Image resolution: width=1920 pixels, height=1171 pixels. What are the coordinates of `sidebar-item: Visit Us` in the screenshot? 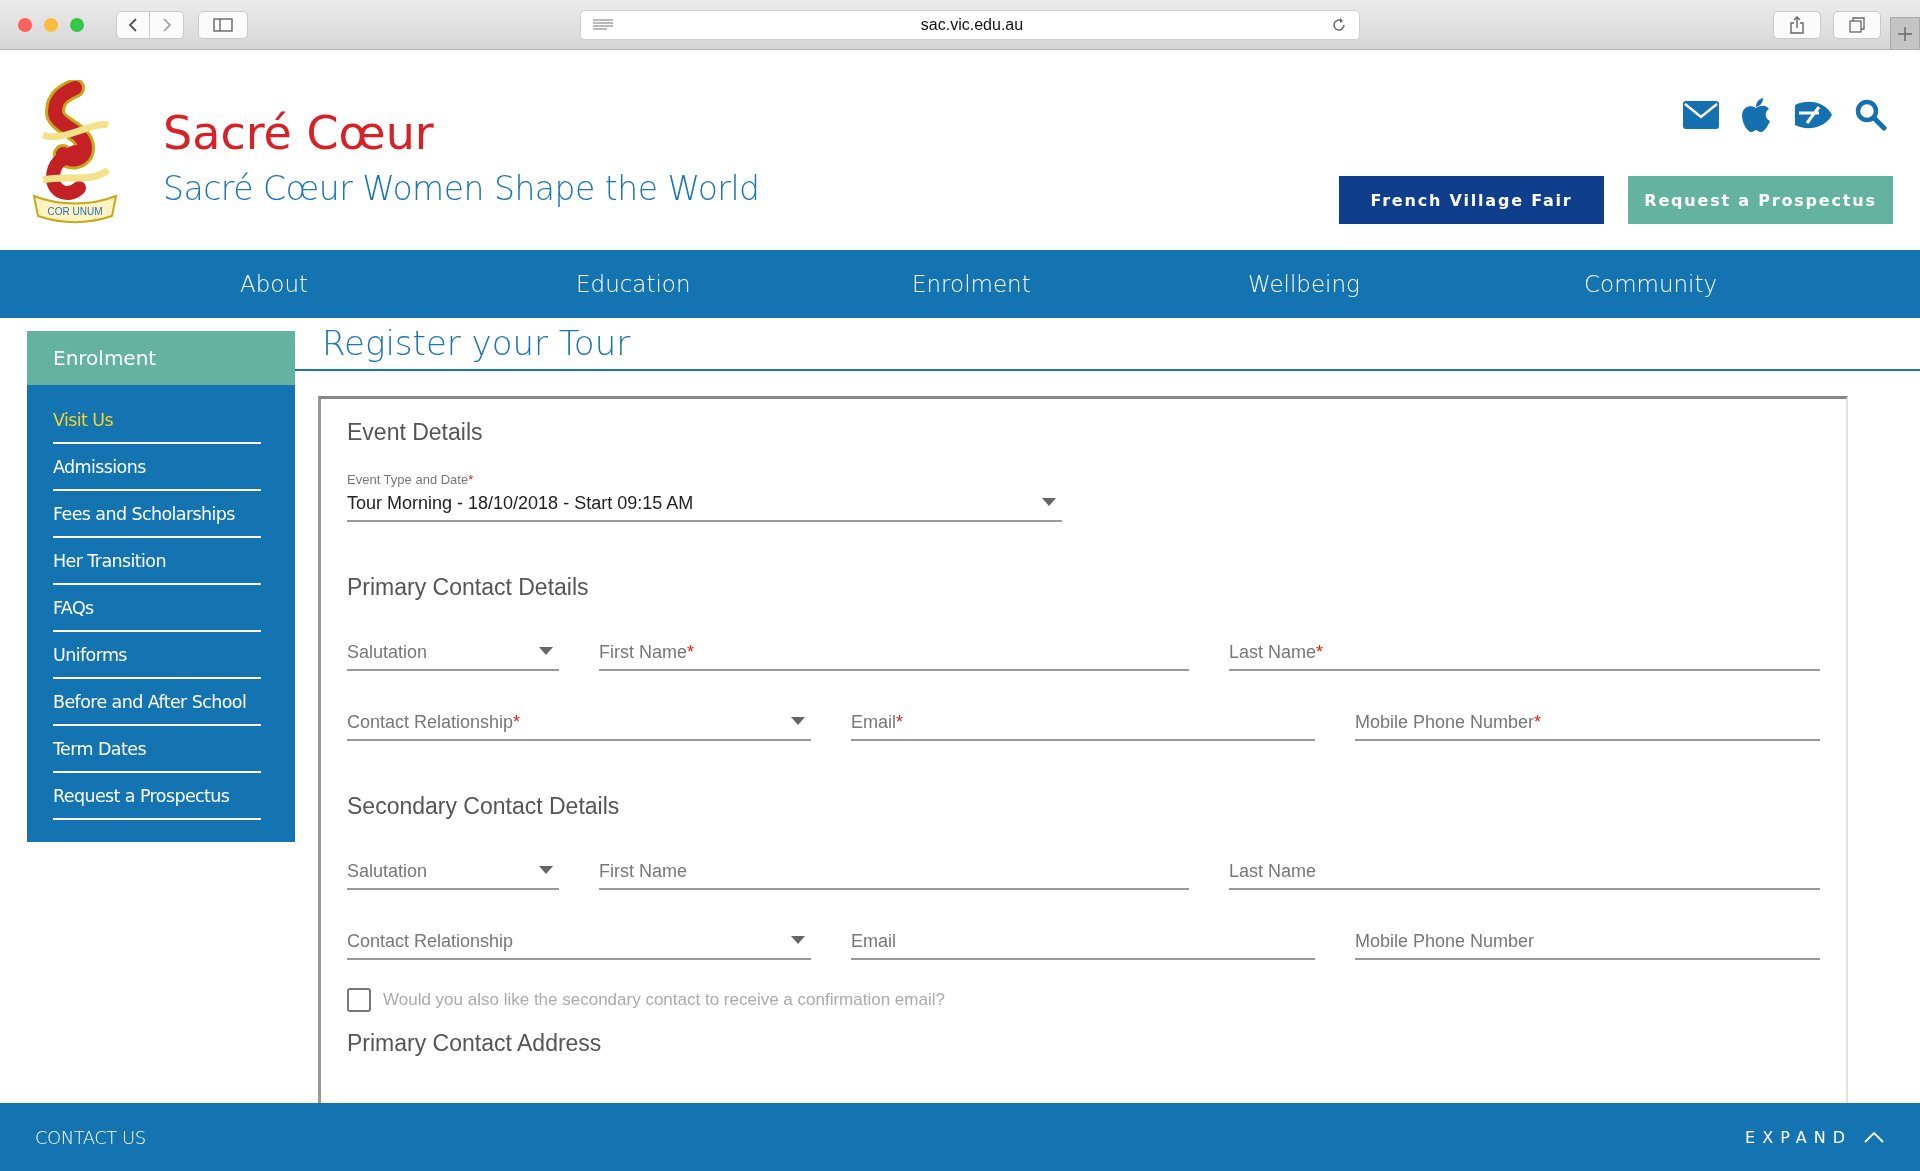 It's located at (157, 420).